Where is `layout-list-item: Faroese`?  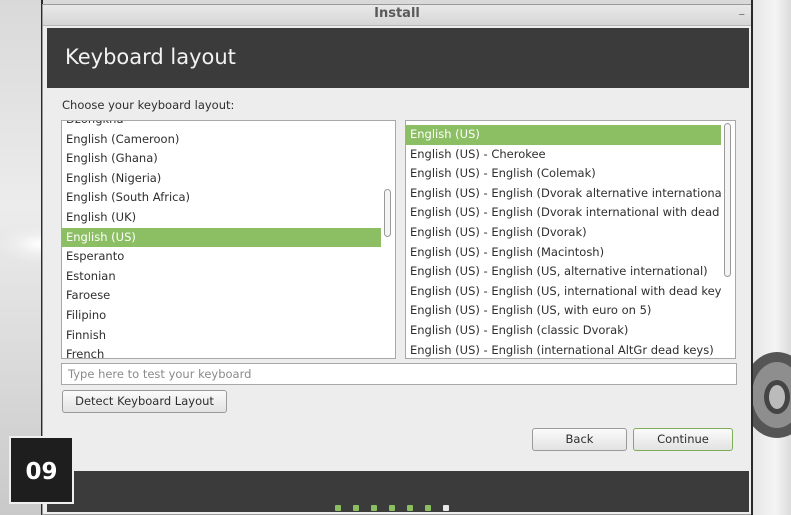 layout-list-item: Faroese is located at coordinates (221, 296).